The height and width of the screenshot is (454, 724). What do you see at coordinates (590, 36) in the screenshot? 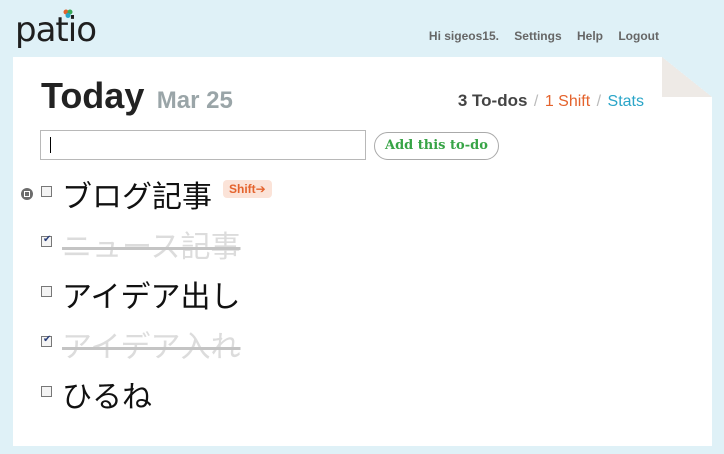
I see `help-link: Help` at bounding box center [590, 36].